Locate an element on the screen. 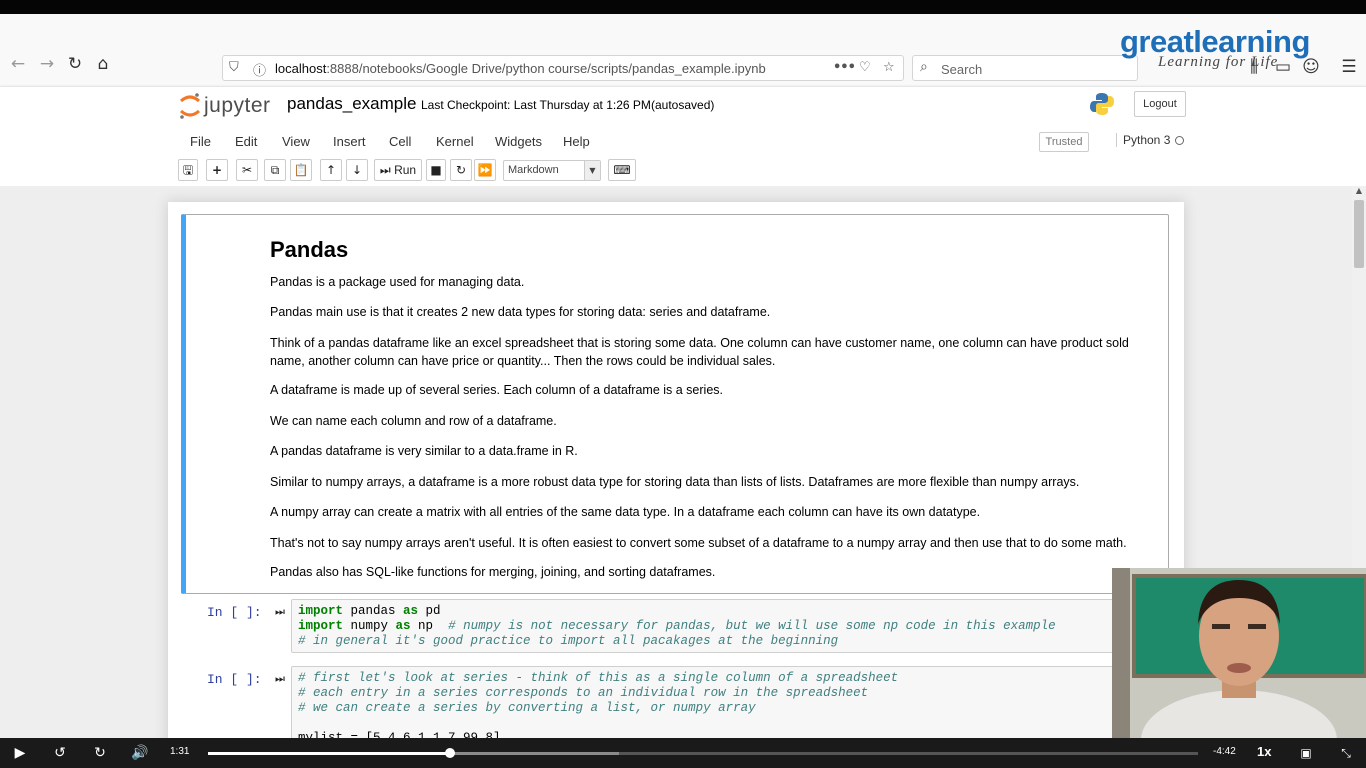 Image resolution: width=1366 pixels, height=768 pixels. markdown-heading: Pandas is located at coordinates (309, 249).